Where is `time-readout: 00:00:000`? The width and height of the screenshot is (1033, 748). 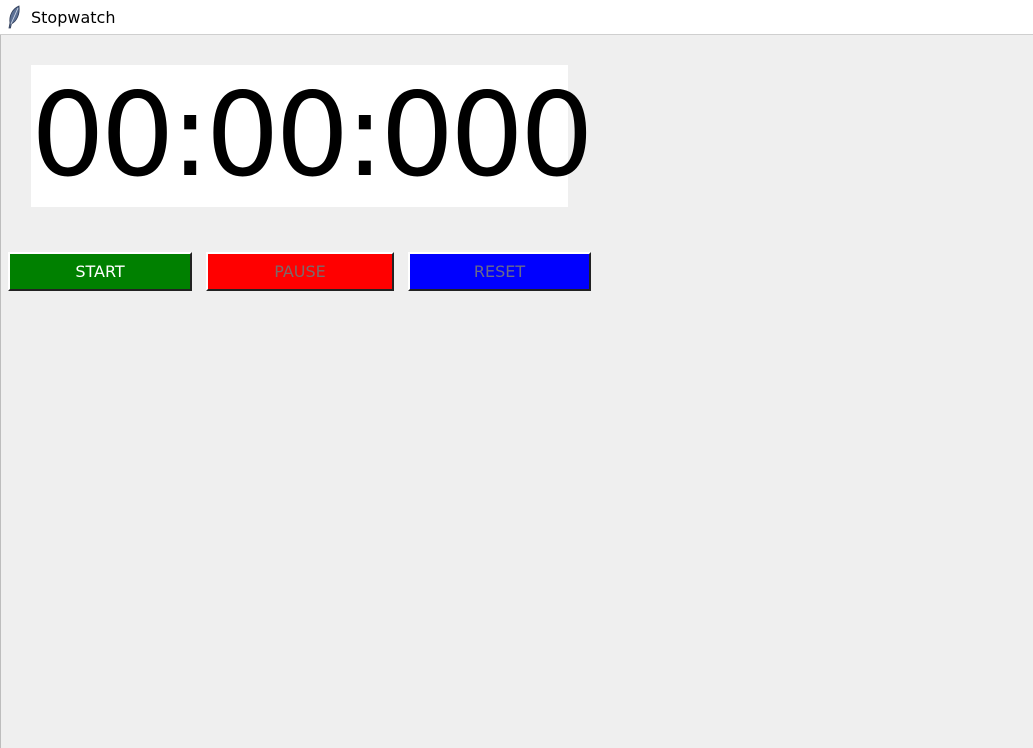 time-readout: 00:00:000 is located at coordinates (312, 135).